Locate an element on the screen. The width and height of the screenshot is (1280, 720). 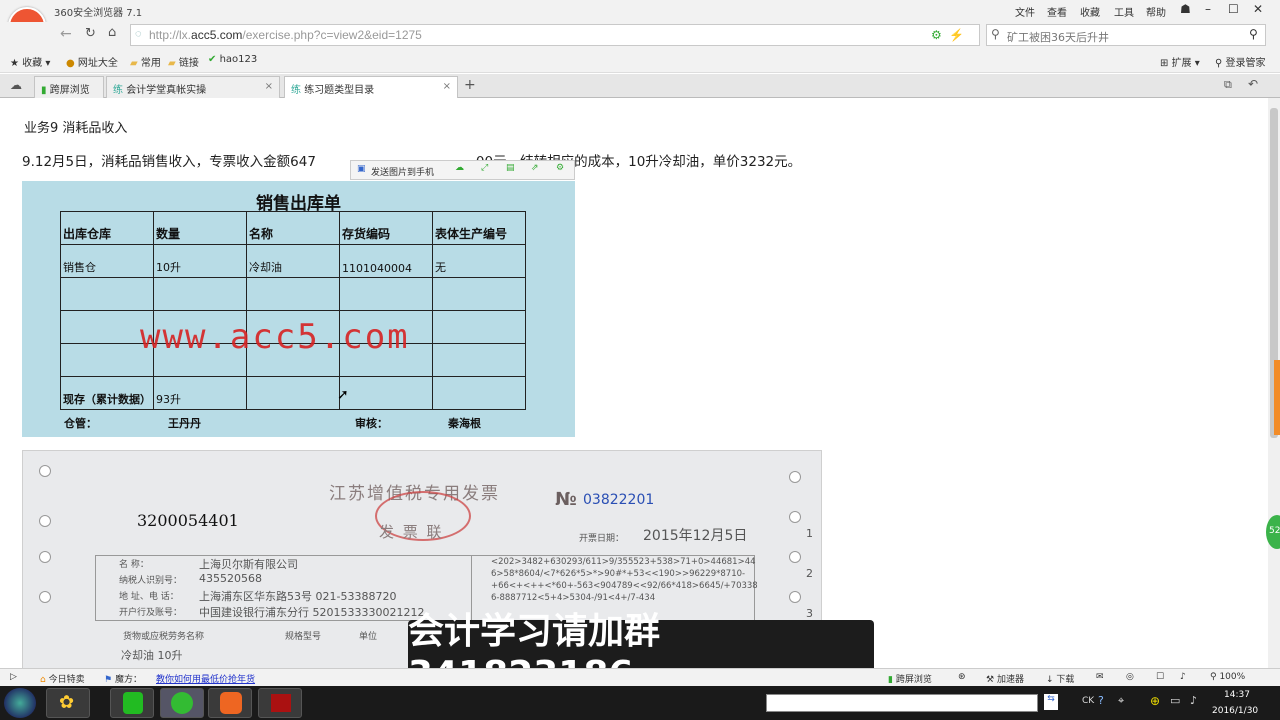
spec-header: 规格型号 is located at coordinates (303, 637).